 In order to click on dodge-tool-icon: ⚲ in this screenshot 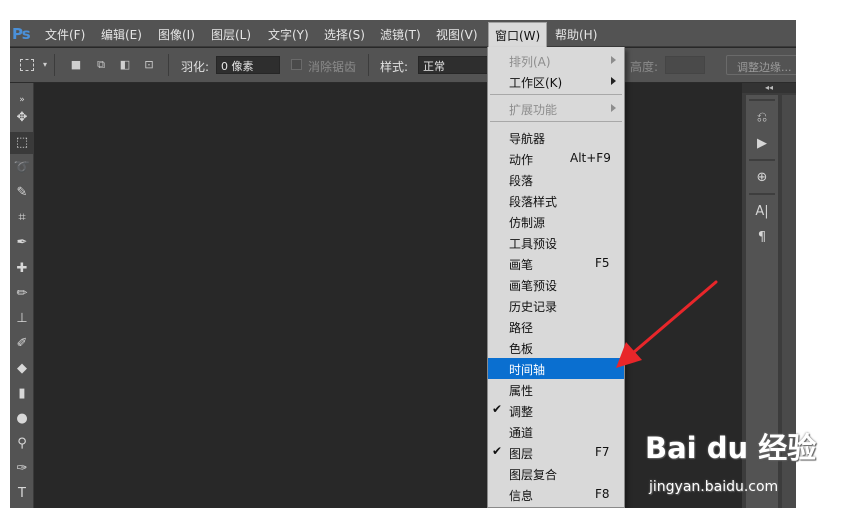, I will do `click(22, 444)`.